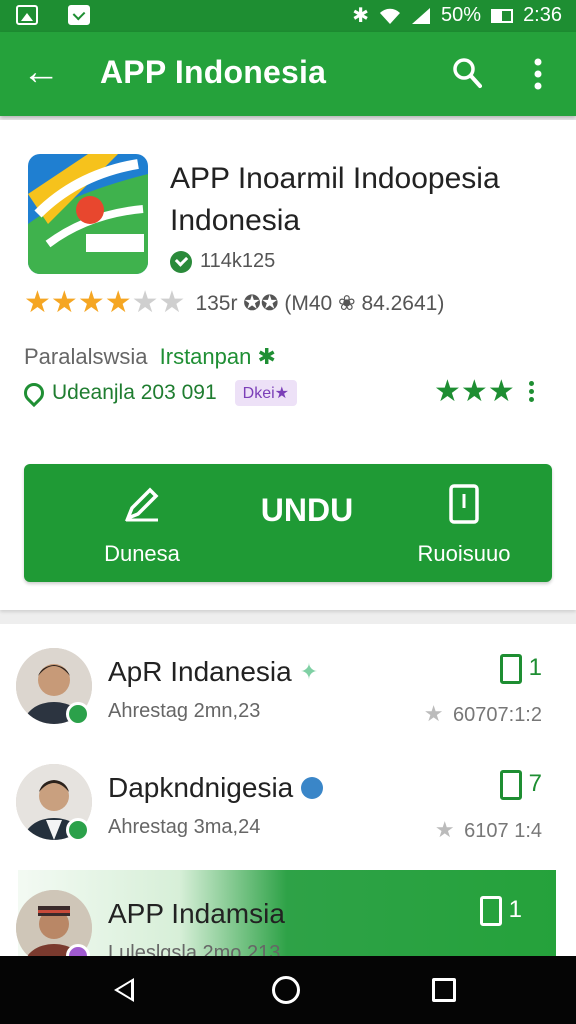  I want to click on row-title-text: ApR Indanesia, so click(200, 671).